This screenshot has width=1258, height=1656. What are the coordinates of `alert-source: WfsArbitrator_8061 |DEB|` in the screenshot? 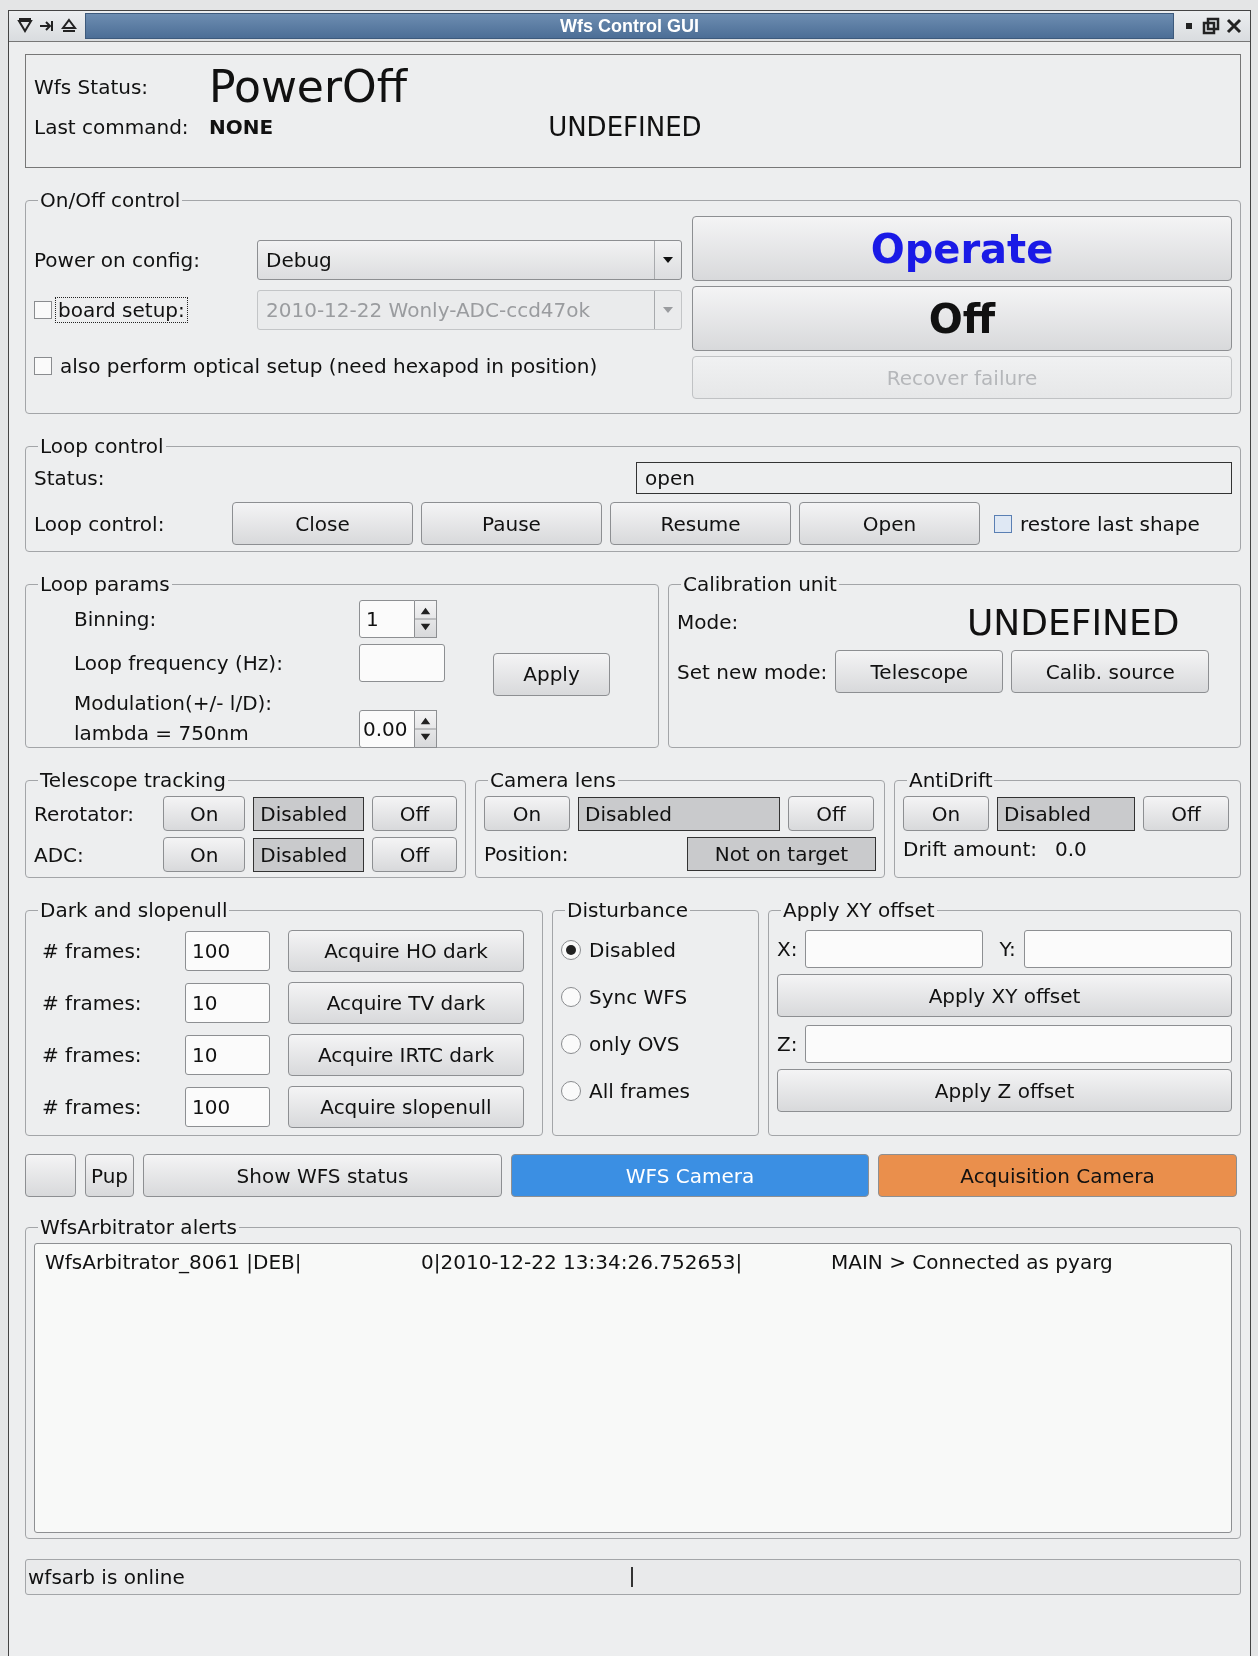 It's located at (174, 1262).